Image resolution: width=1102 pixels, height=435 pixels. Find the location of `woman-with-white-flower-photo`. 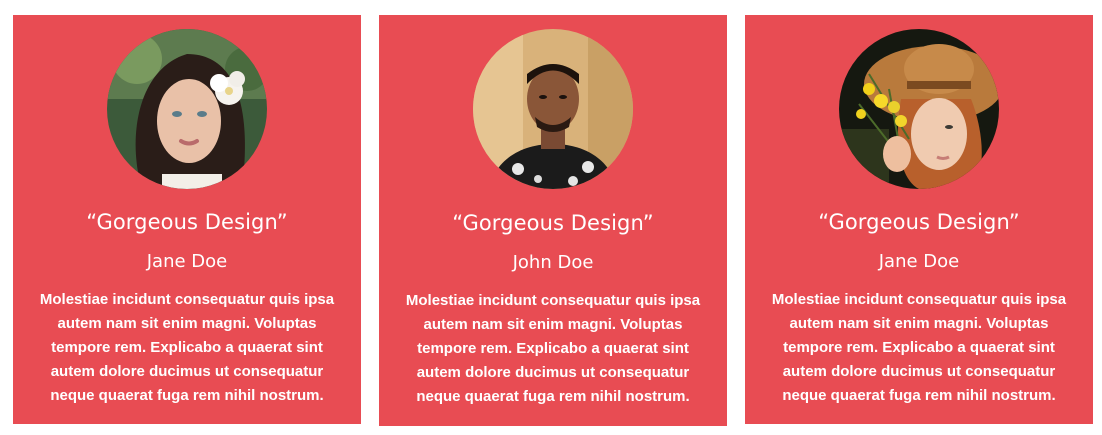

woman-with-white-flower-photo is located at coordinates (187, 109).